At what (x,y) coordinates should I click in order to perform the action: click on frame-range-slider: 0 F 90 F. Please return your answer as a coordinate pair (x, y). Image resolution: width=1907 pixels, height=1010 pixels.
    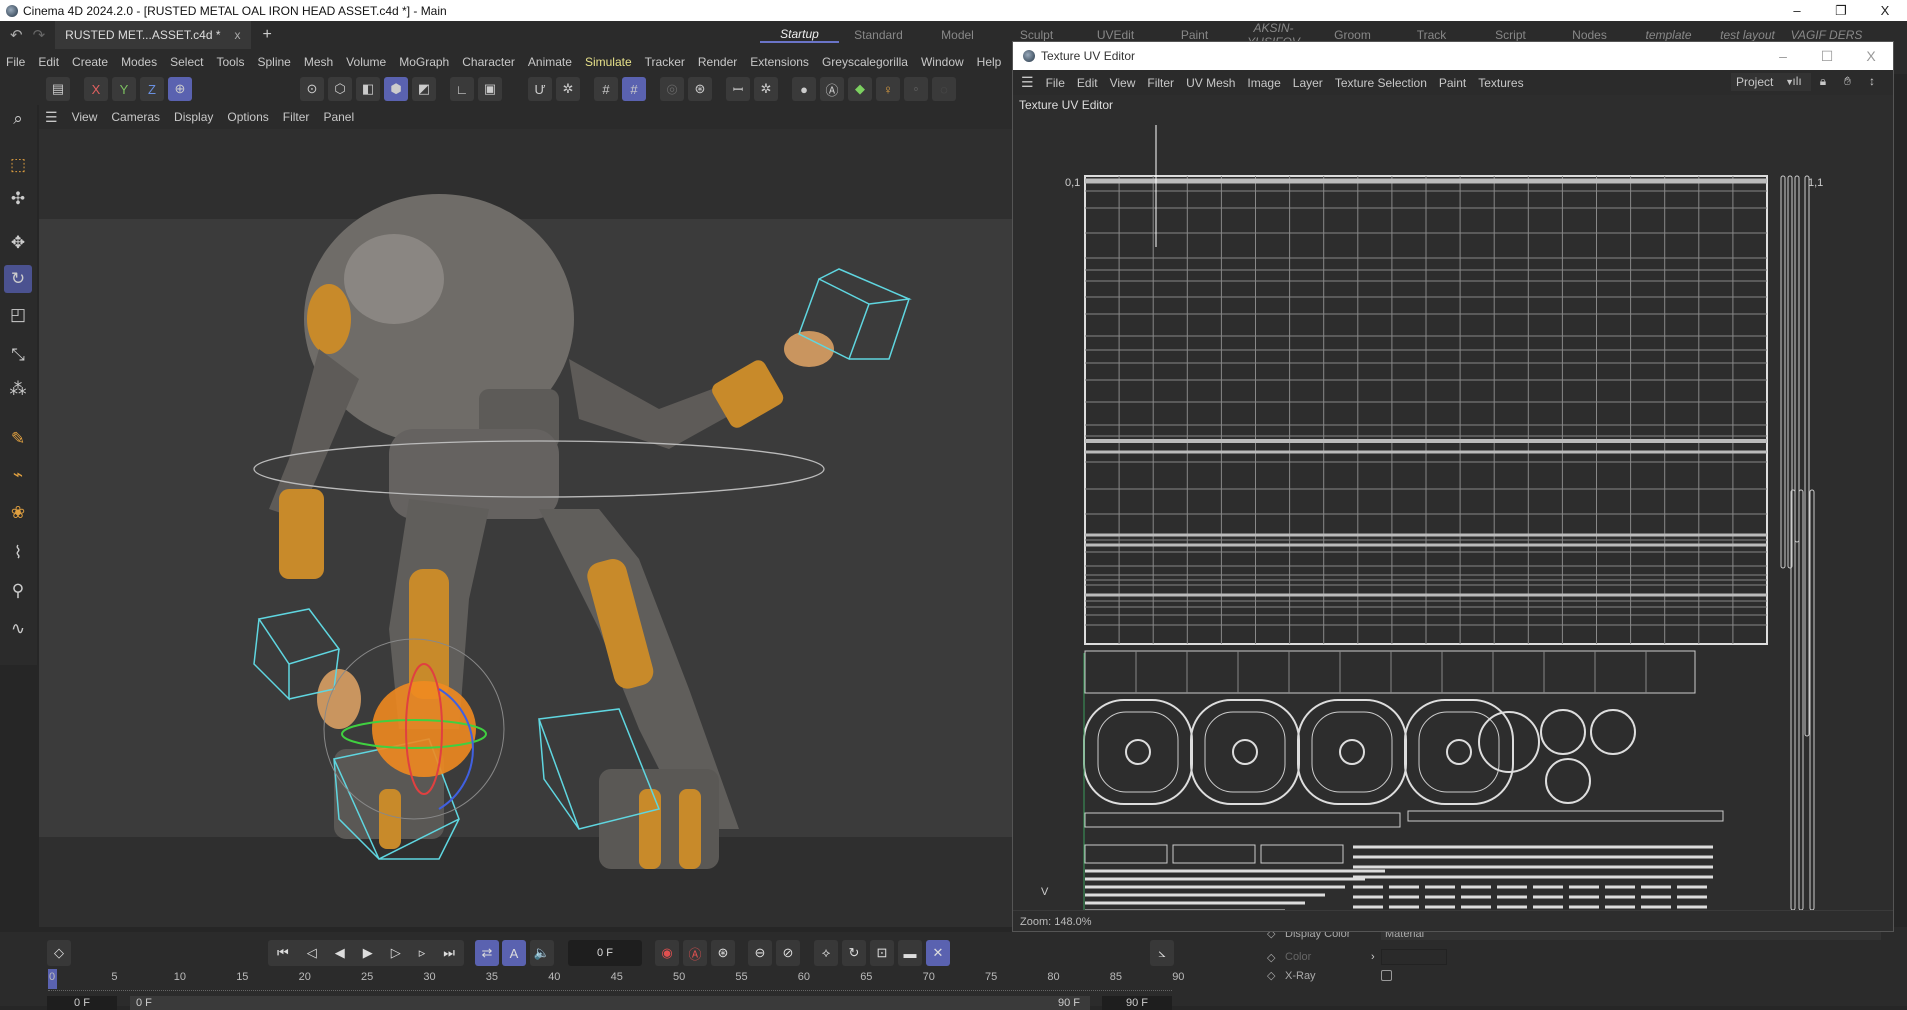
    Looking at the image, I should click on (610, 1003).